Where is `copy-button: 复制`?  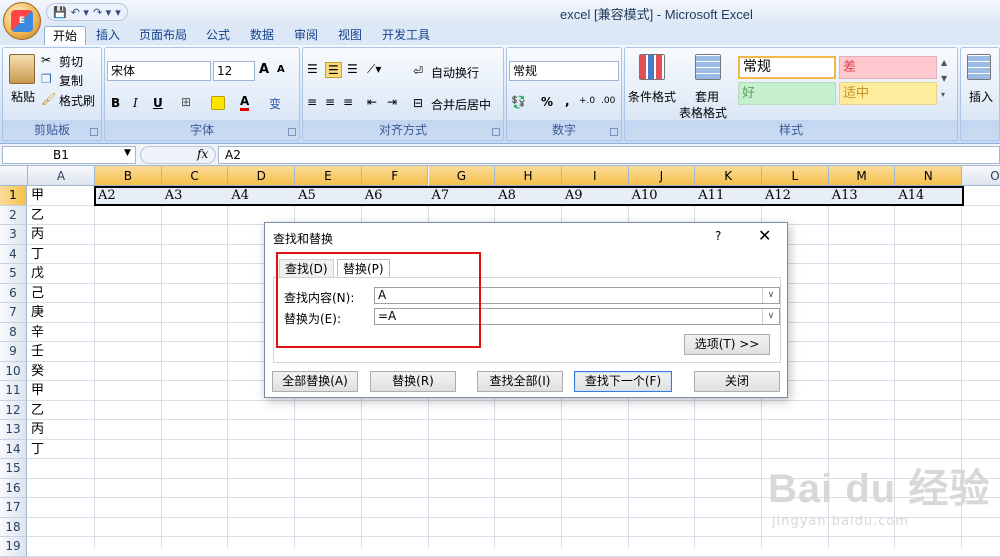
copy-button: 复制 is located at coordinates (71, 80).